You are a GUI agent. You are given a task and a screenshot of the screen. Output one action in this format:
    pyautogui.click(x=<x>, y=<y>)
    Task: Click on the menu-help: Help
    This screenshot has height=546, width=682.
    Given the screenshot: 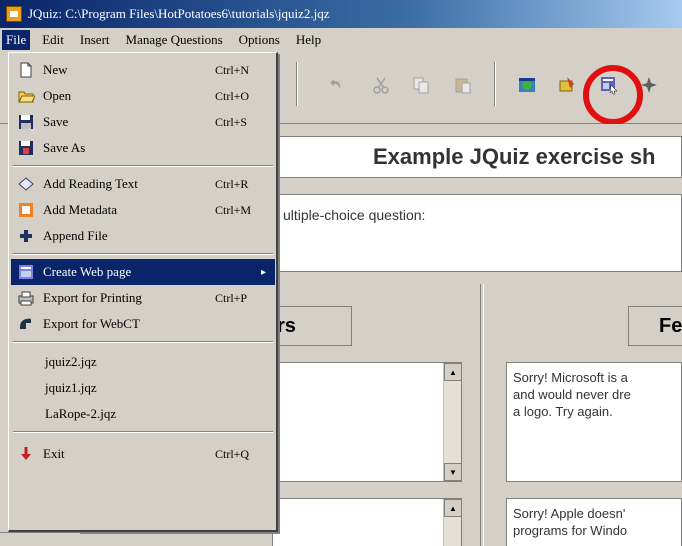 What is the action you would take?
    pyautogui.click(x=308, y=40)
    